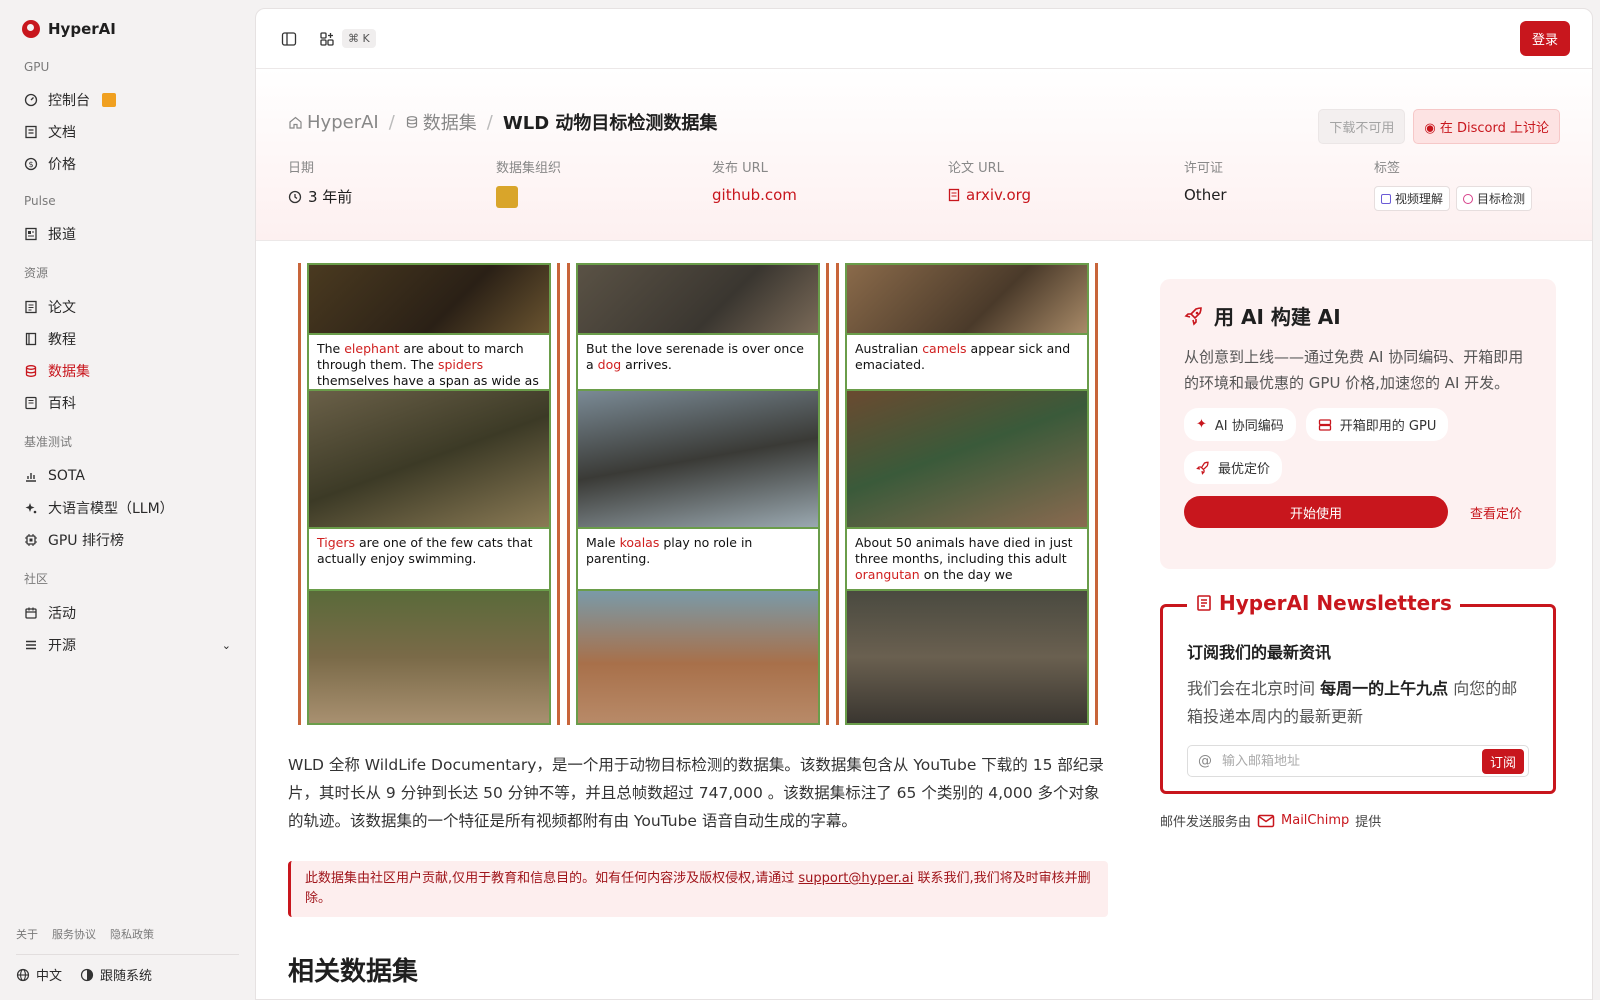 Image resolution: width=1600 pixels, height=1000 pixels. What do you see at coordinates (31, 371) in the screenshot?
I see `database-icon` at bounding box center [31, 371].